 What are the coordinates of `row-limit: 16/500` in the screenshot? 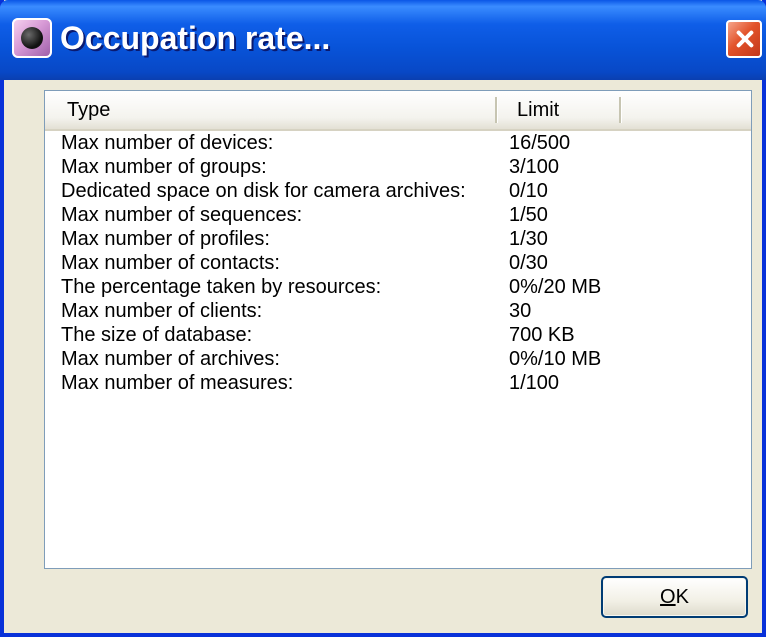 It's located at (540, 143).